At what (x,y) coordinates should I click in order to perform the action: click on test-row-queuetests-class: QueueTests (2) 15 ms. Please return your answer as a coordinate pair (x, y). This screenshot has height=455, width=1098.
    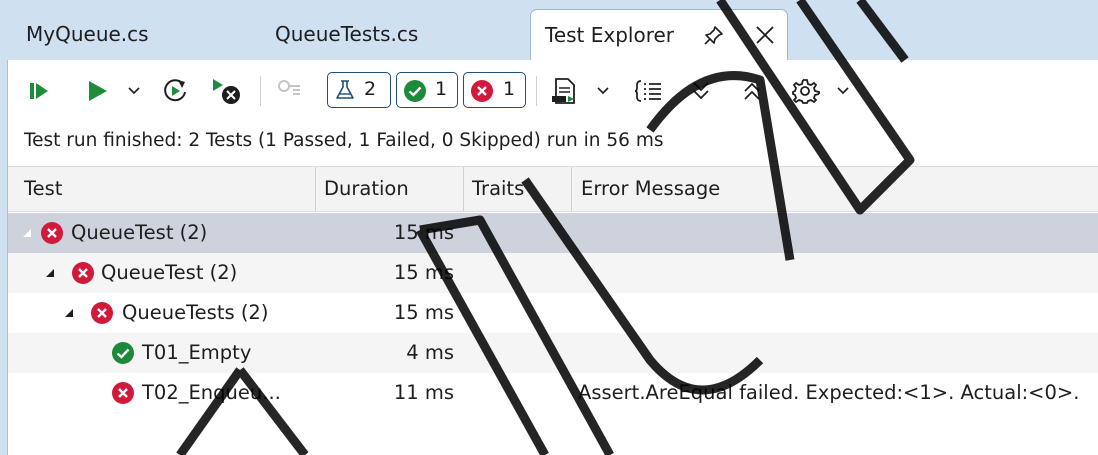
    Looking at the image, I should click on (553, 313).